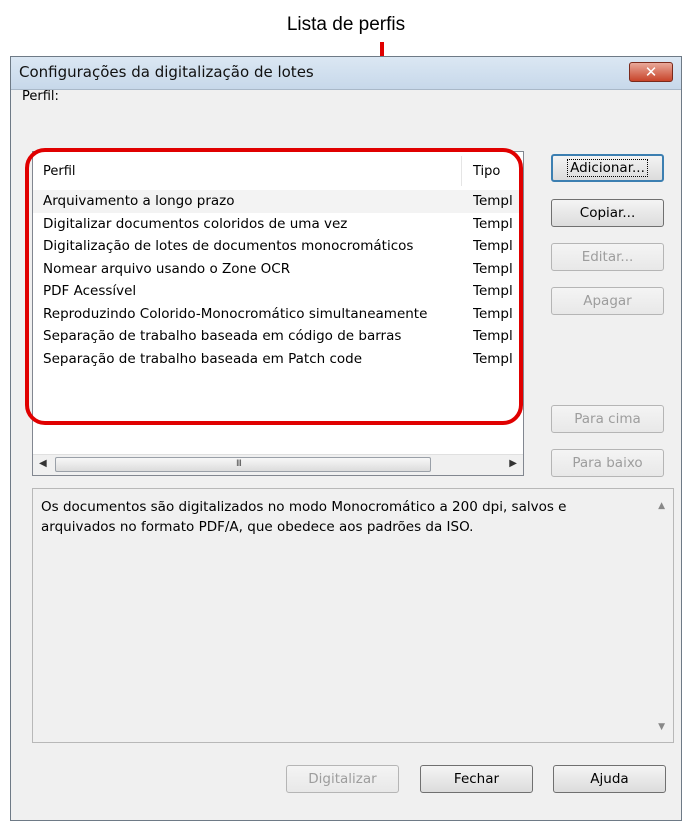  Describe the element at coordinates (40, 96) in the screenshot. I see `profile-label: Perfil:` at that location.